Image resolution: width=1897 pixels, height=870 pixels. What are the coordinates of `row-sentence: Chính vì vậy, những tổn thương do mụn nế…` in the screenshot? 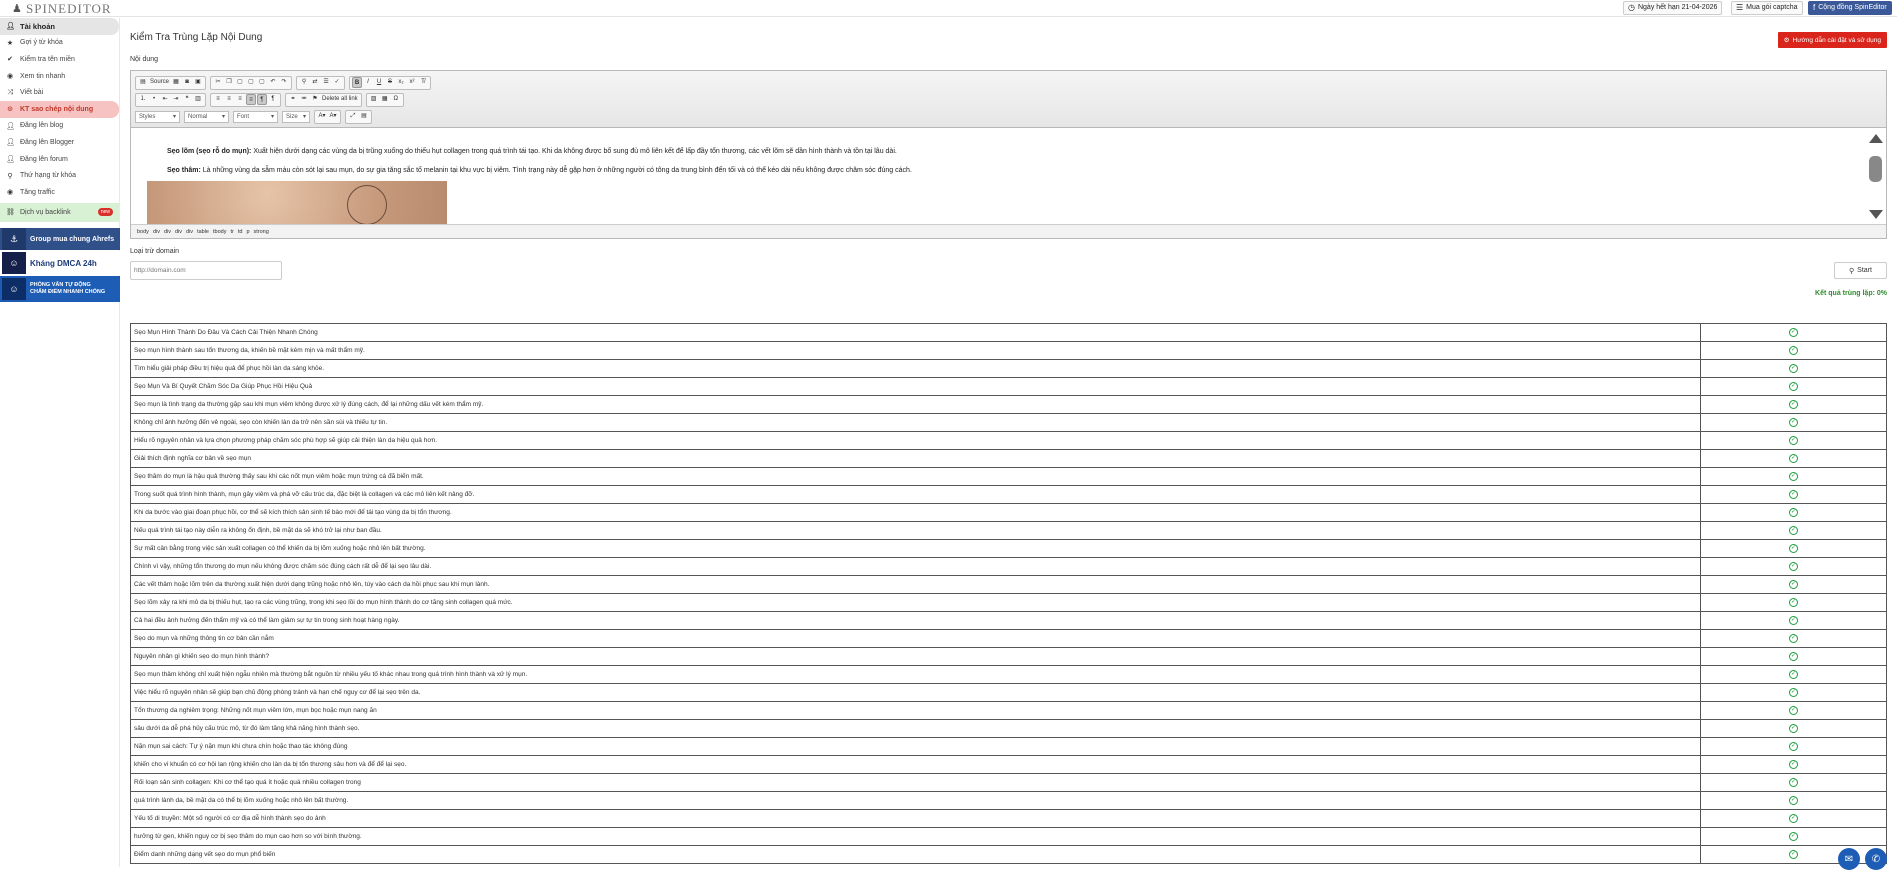 It's located at (915, 566).